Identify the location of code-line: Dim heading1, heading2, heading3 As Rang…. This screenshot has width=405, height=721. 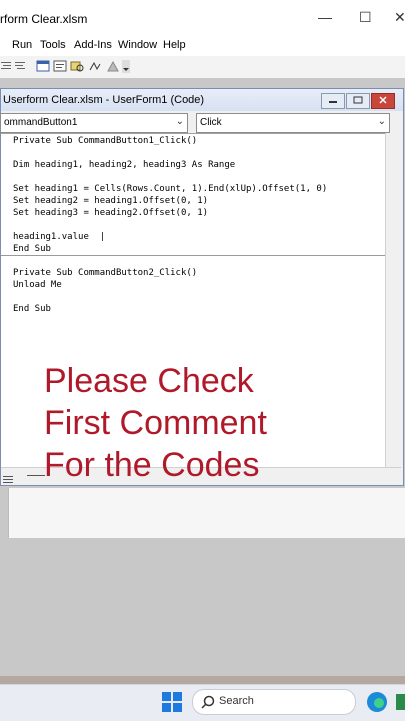
(124, 165).